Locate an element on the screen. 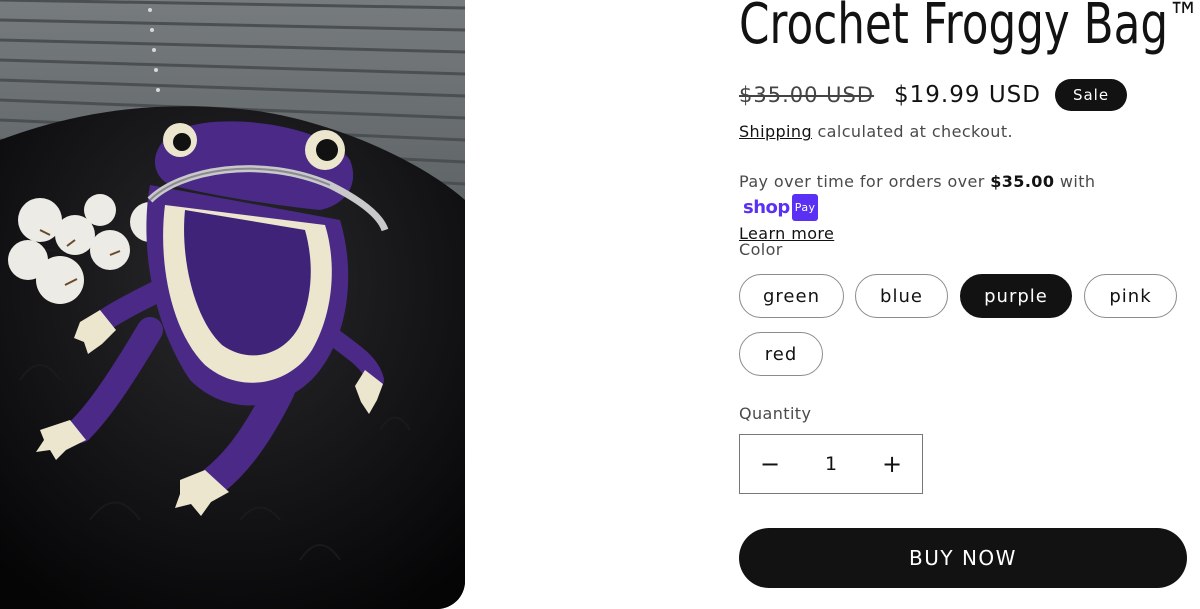 The image size is (1200, 609). regular-price: $35.00 USD is located at coordinates (807, 95).